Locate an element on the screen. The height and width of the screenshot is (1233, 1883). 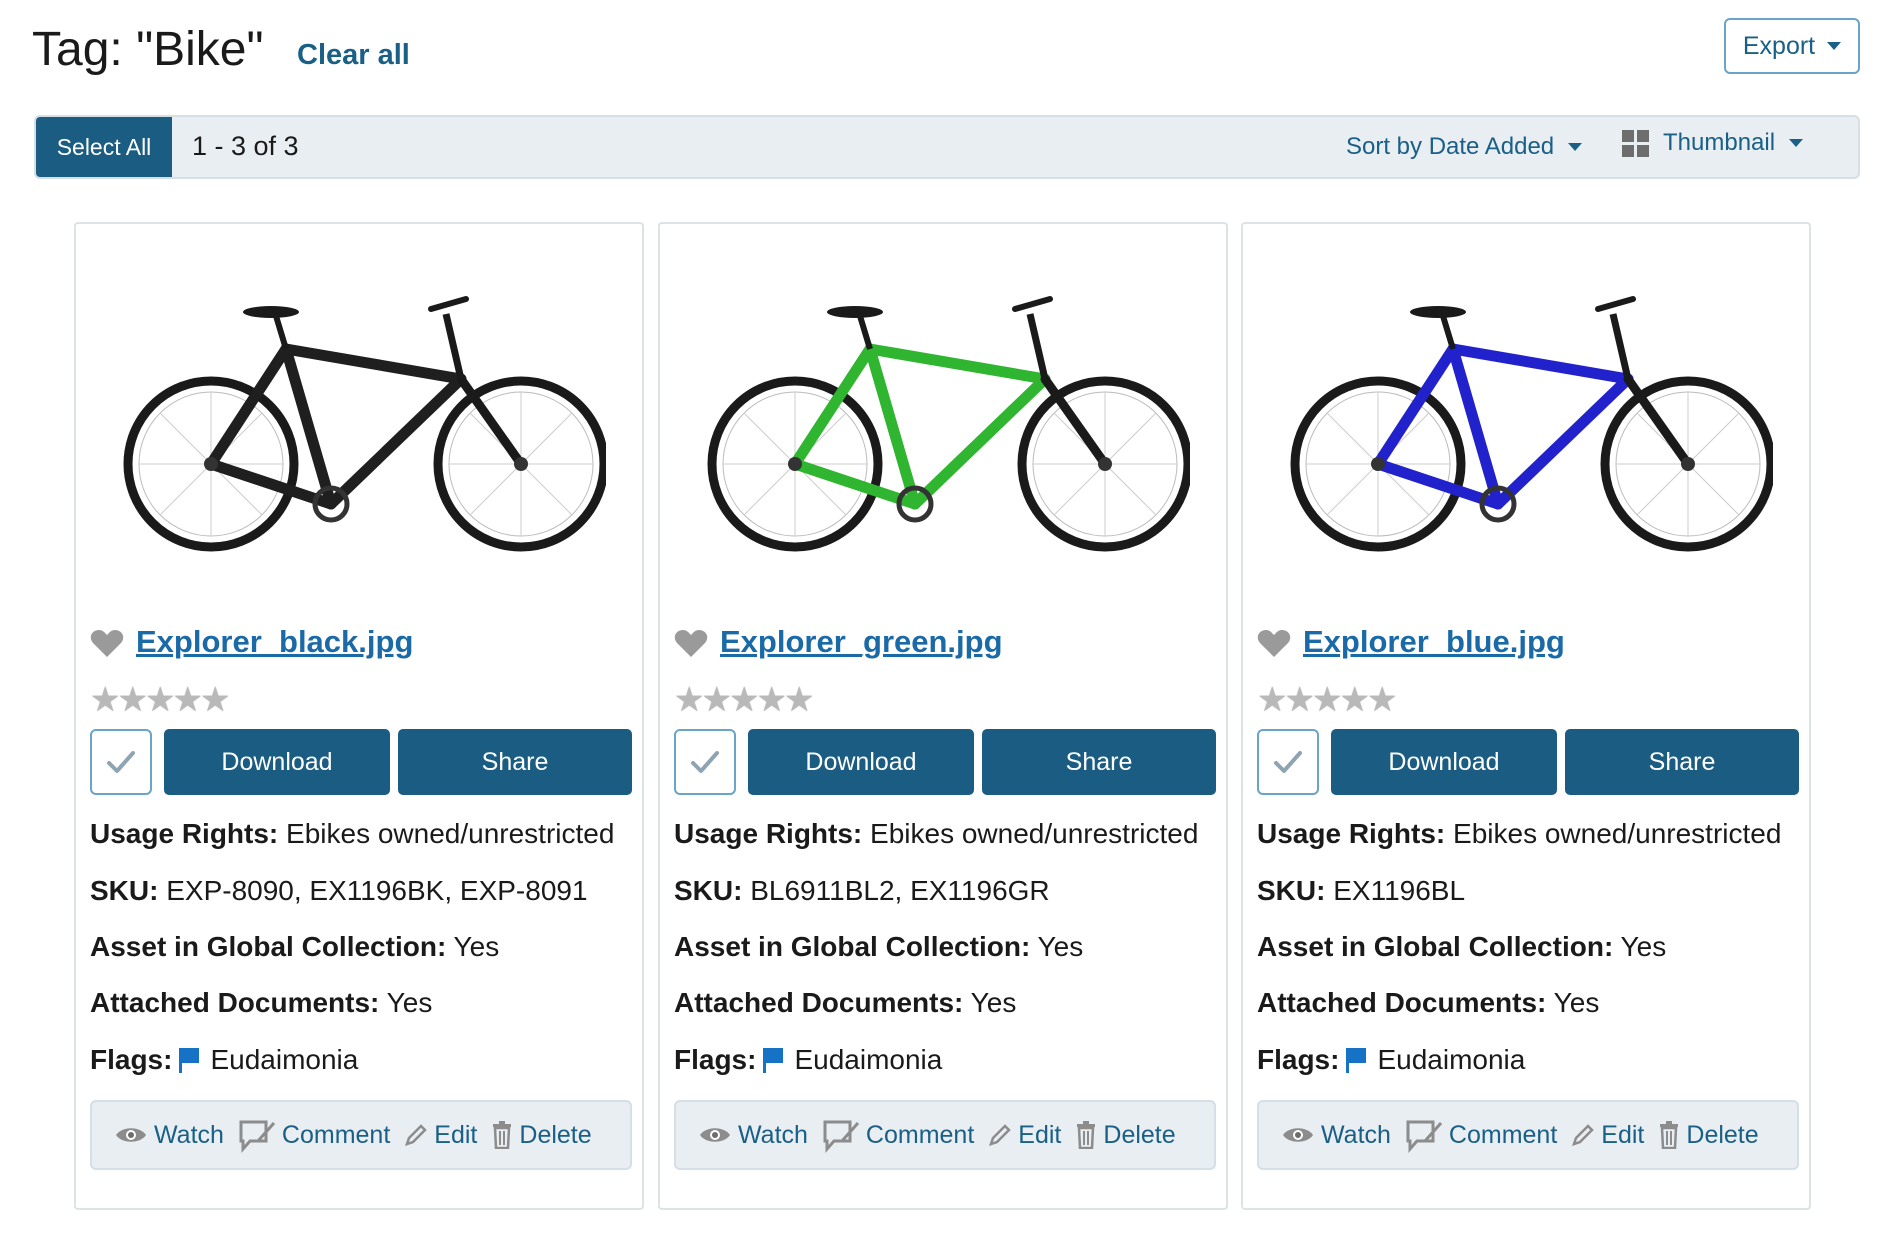
sku: SKU: EX1196BL is located at coordinates (1361, 891).